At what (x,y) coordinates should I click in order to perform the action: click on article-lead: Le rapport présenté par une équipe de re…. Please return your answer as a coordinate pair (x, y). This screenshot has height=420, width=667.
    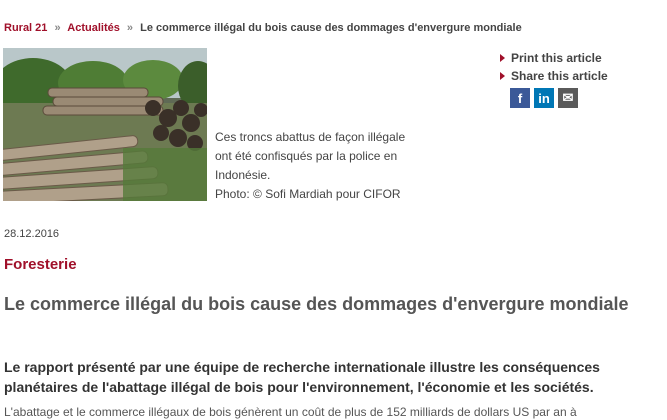
    Looking at the image, I should click on (302, 377).